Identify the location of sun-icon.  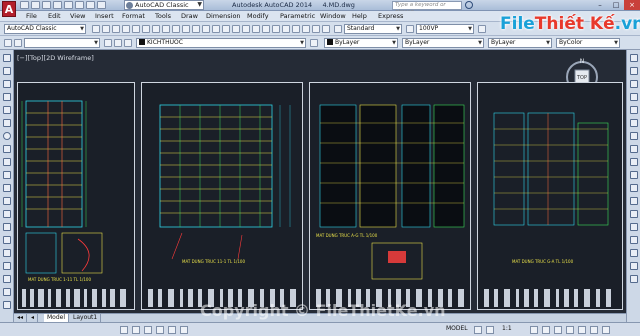
(118, 43).